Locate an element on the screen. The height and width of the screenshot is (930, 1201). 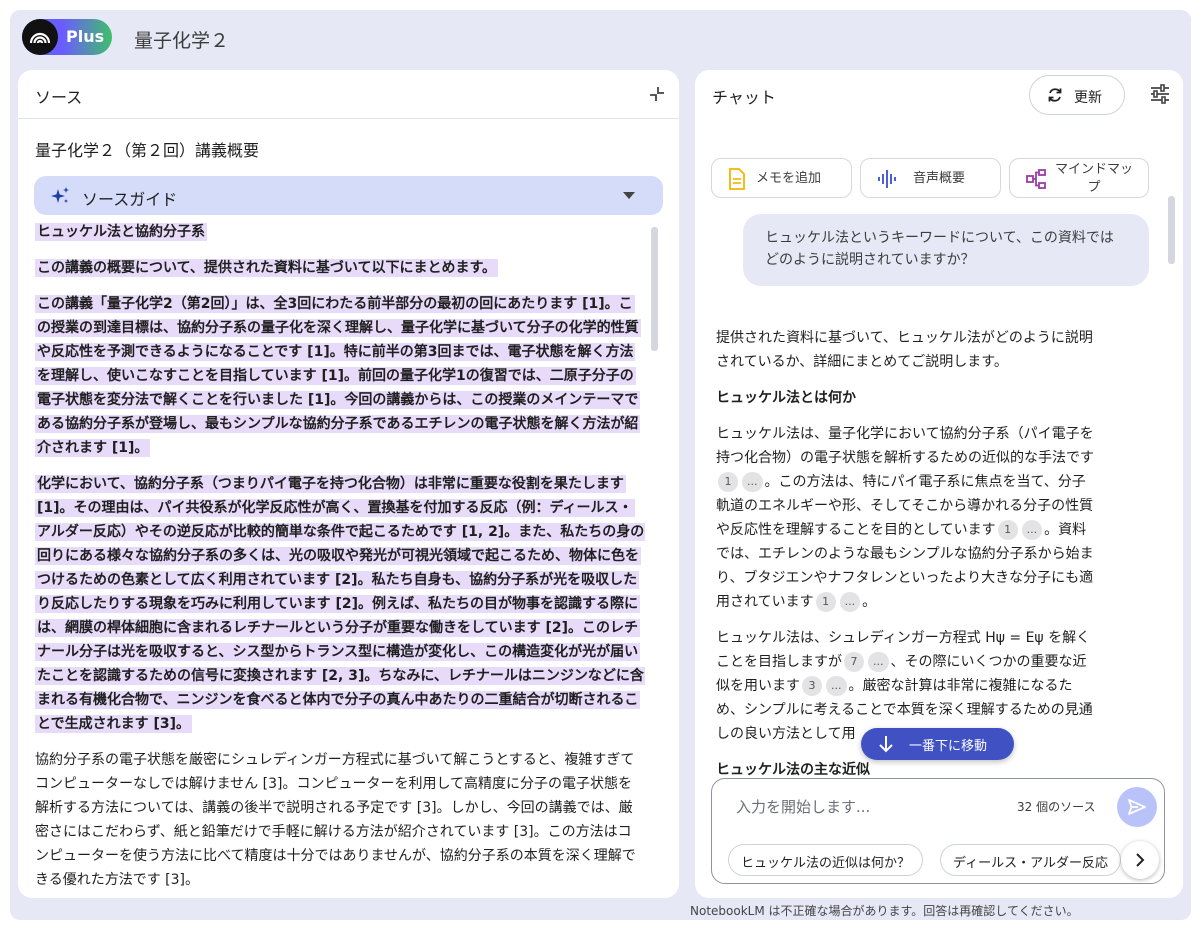
refresh-icon is located at coordinates (1055, 97).